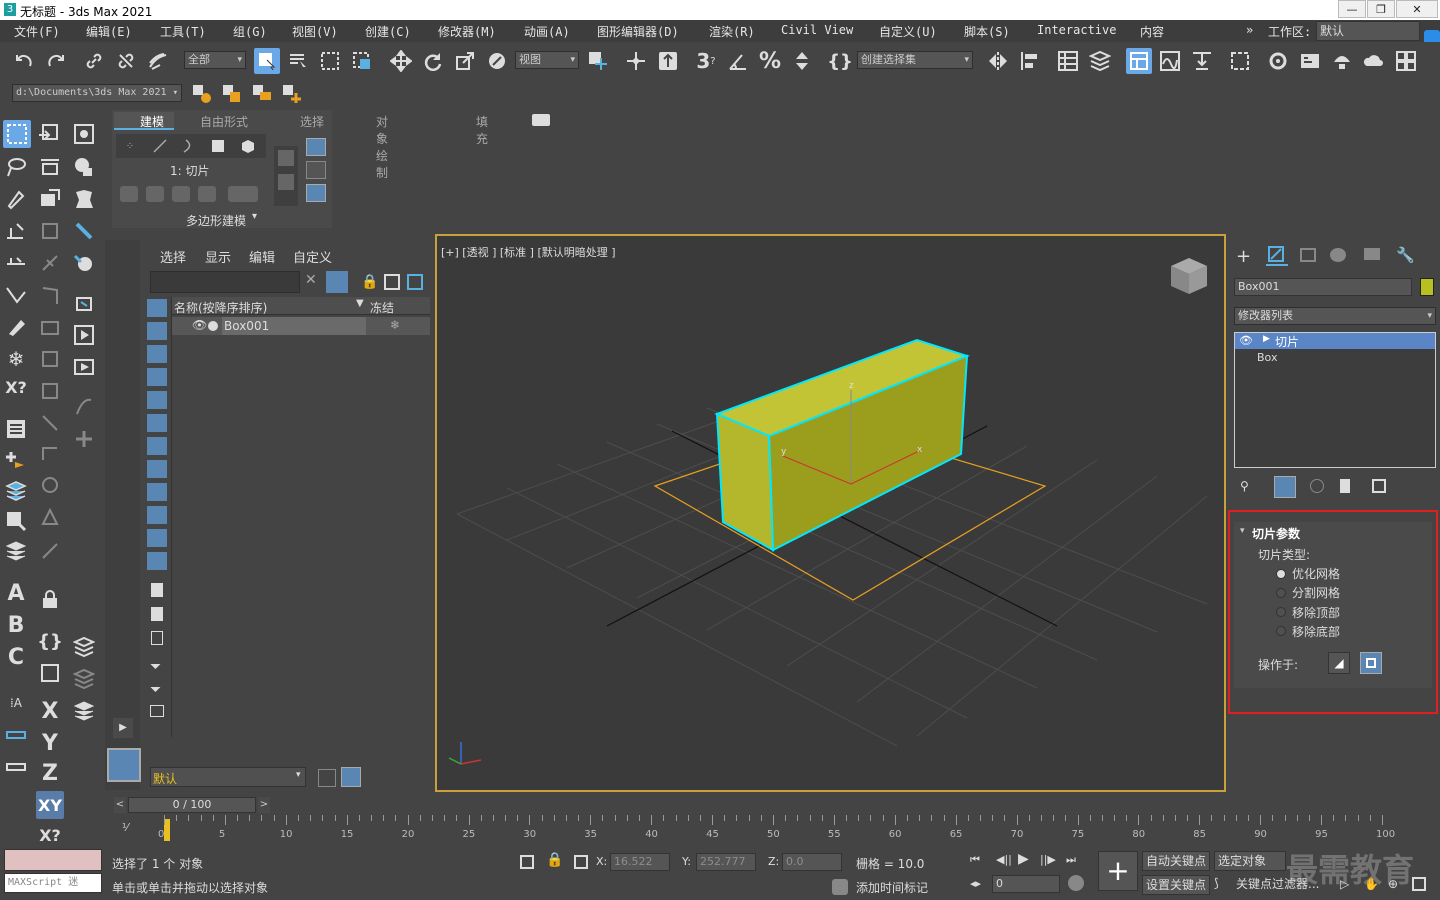 The image size is (1440, 900). Describe the element at coordinates (199, 325) in the screenshot. I see `visibility-eye-icon: 👁` at that location.